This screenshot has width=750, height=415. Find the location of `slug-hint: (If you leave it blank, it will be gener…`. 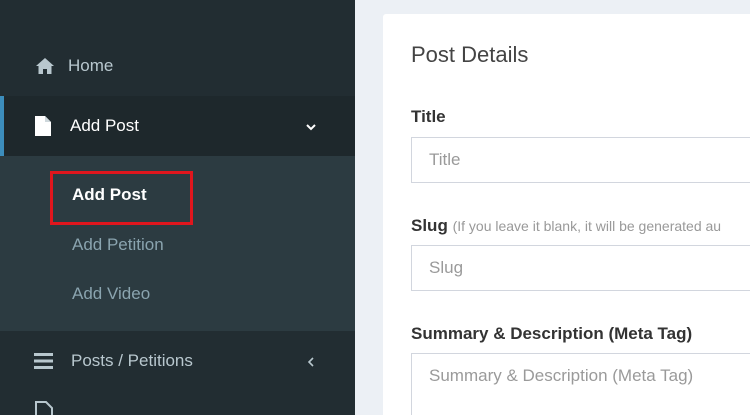

slug-hint: (If you leave it blank, it will be gener… is located at coordinates (587, 226).